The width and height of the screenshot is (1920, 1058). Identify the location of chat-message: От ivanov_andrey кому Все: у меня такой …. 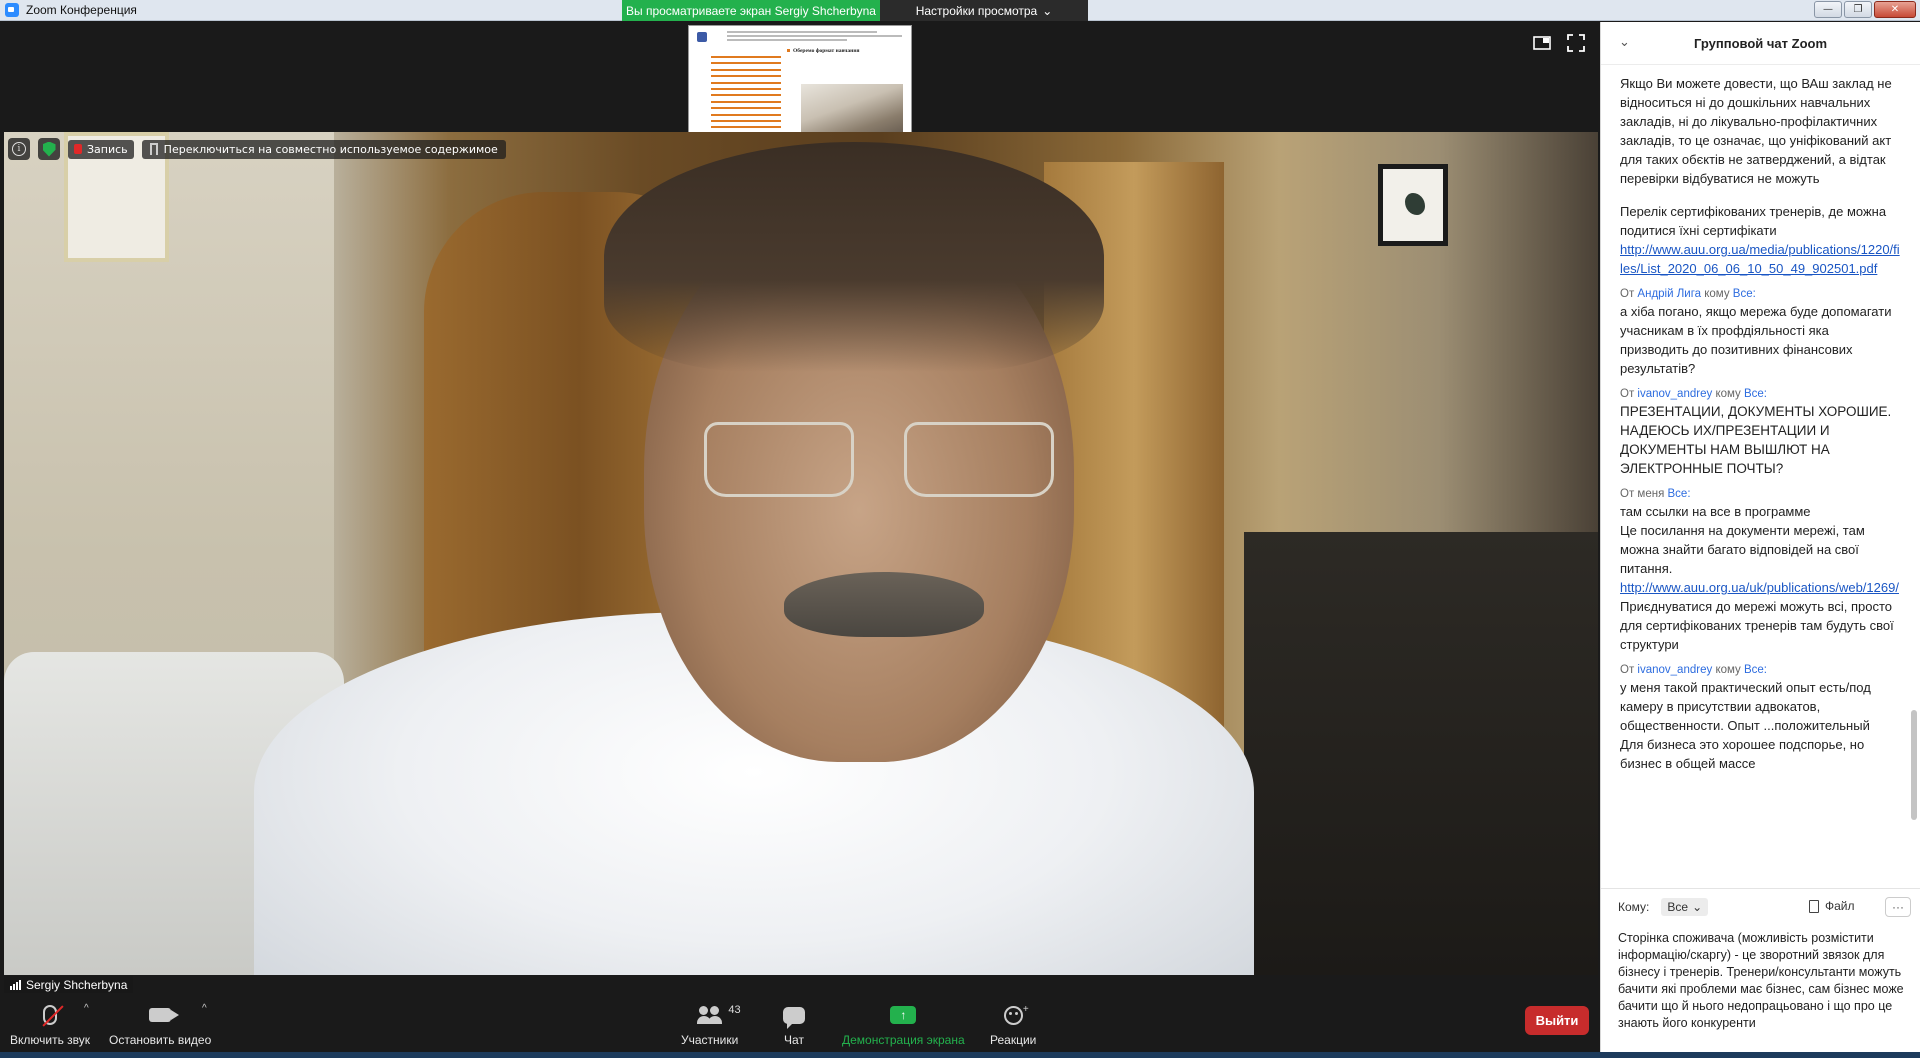
(1745, 717).